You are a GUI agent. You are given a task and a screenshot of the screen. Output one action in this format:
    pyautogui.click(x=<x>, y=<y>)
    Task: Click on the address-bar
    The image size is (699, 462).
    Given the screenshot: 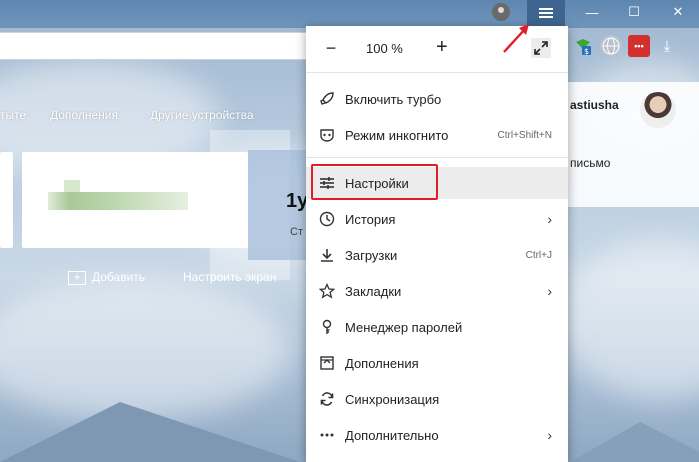 What is the action you would take?
    pyautogui.click(x=156, y=46)
    